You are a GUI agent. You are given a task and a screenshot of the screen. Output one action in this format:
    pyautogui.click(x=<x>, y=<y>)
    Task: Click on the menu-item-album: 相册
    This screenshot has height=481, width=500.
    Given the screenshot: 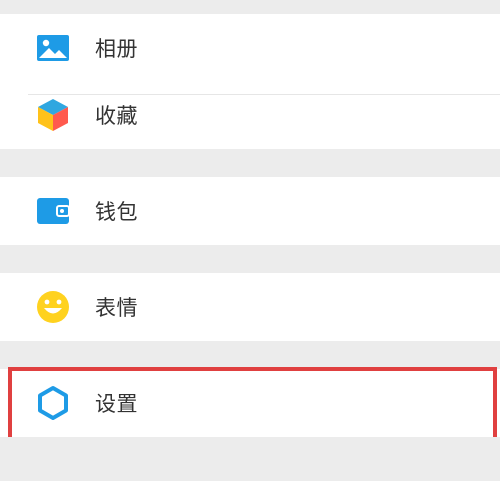 What is the action you would take?
    pyautogui.click(x=250, y=48)
    